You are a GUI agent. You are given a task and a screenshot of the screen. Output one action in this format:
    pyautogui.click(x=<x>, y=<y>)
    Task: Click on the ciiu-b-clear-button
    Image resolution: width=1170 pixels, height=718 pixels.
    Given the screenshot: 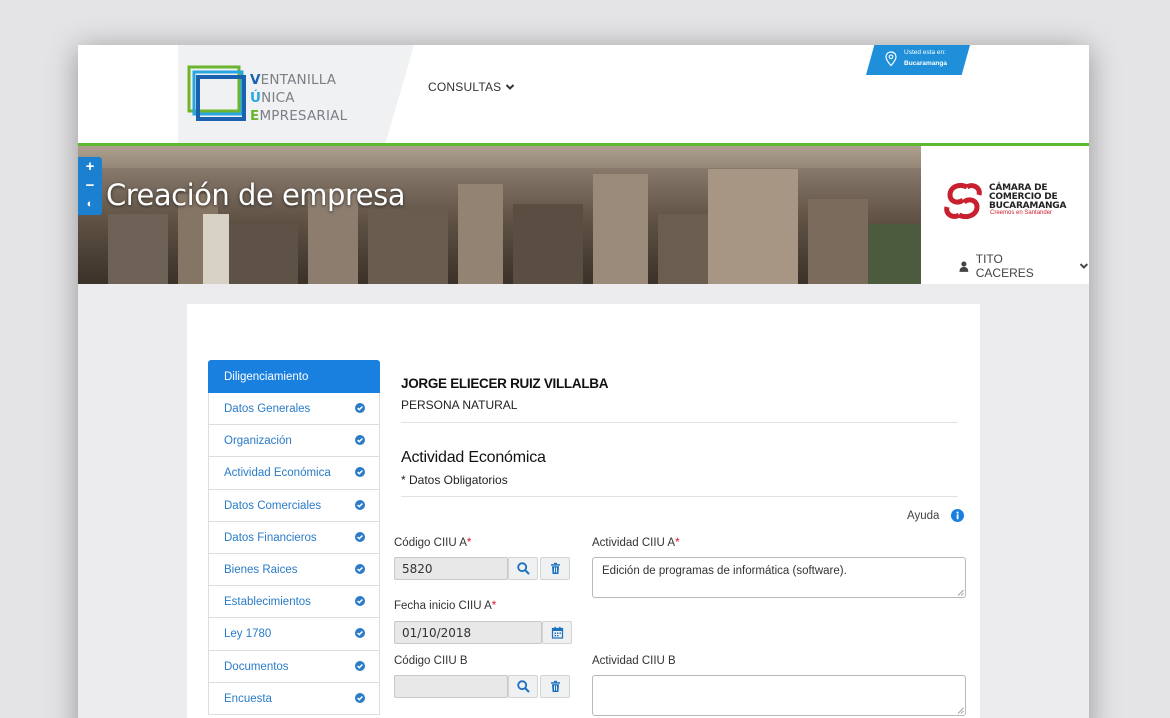 What is the action you would take?
    pyautogui.click(x=555, y=686)
    